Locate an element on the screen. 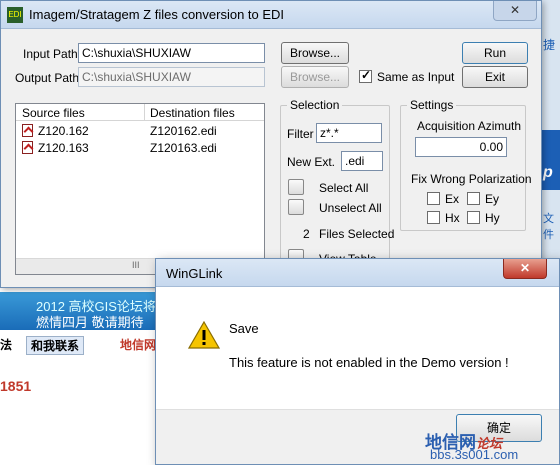  new-ext-input: .edi is located at coordinates (362, 161).